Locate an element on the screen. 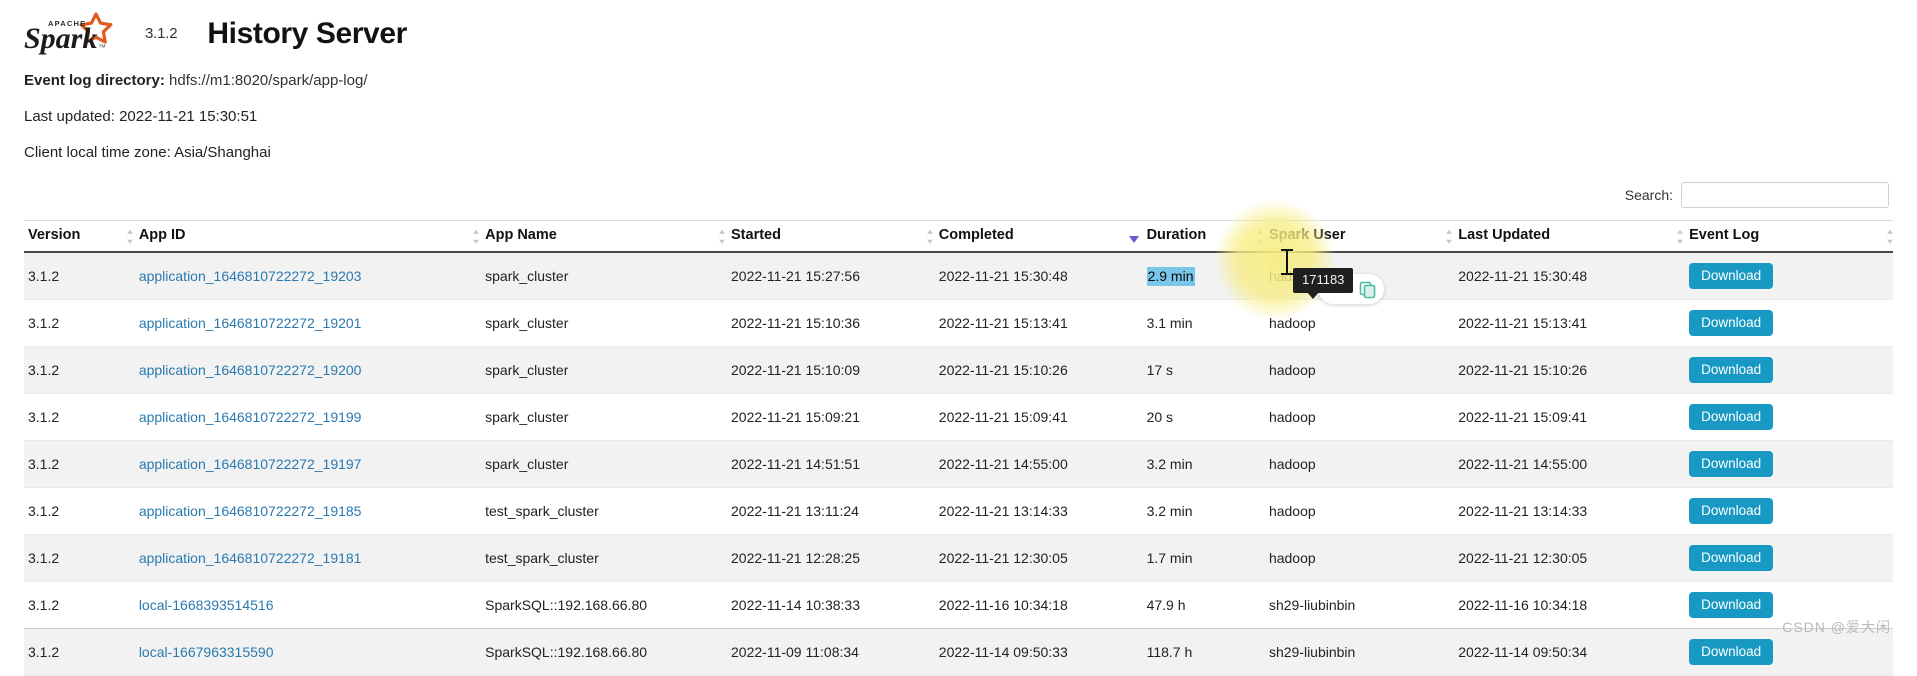  app-id-link: application_1646810722272_19201 is located at coordinates (250, 323).